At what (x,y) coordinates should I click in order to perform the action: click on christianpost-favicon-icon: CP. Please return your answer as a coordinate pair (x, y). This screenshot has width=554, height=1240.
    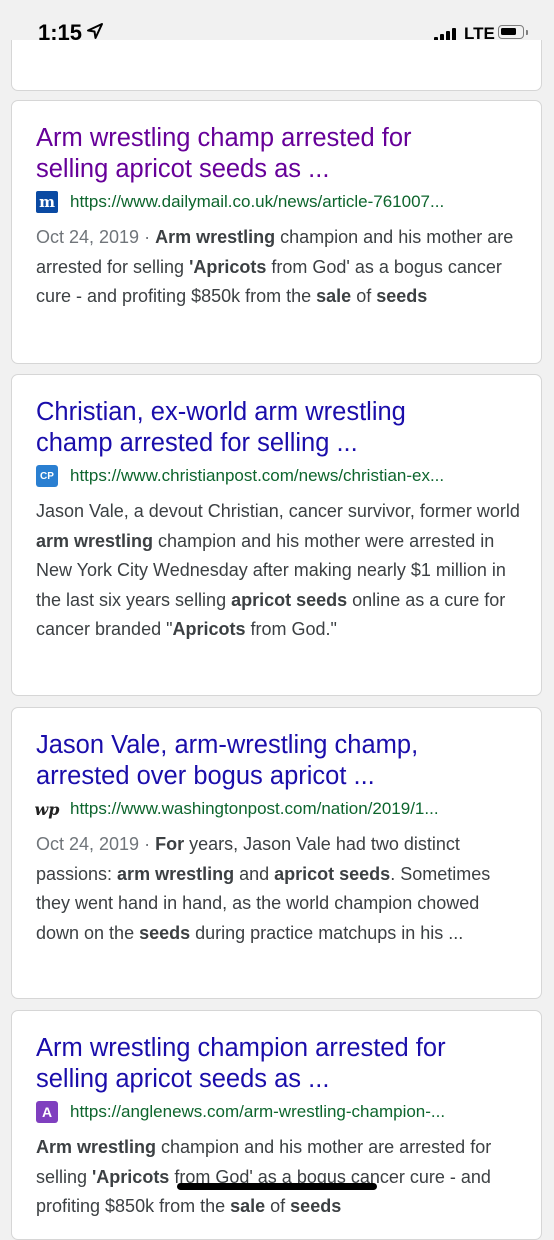
    Looking at the image, I should click on (47, 476).